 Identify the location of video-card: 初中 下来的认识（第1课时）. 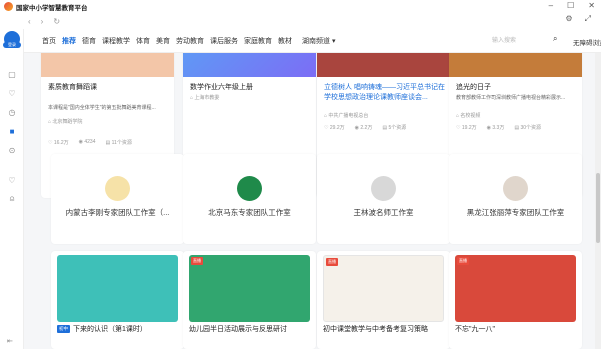
(117, 300).